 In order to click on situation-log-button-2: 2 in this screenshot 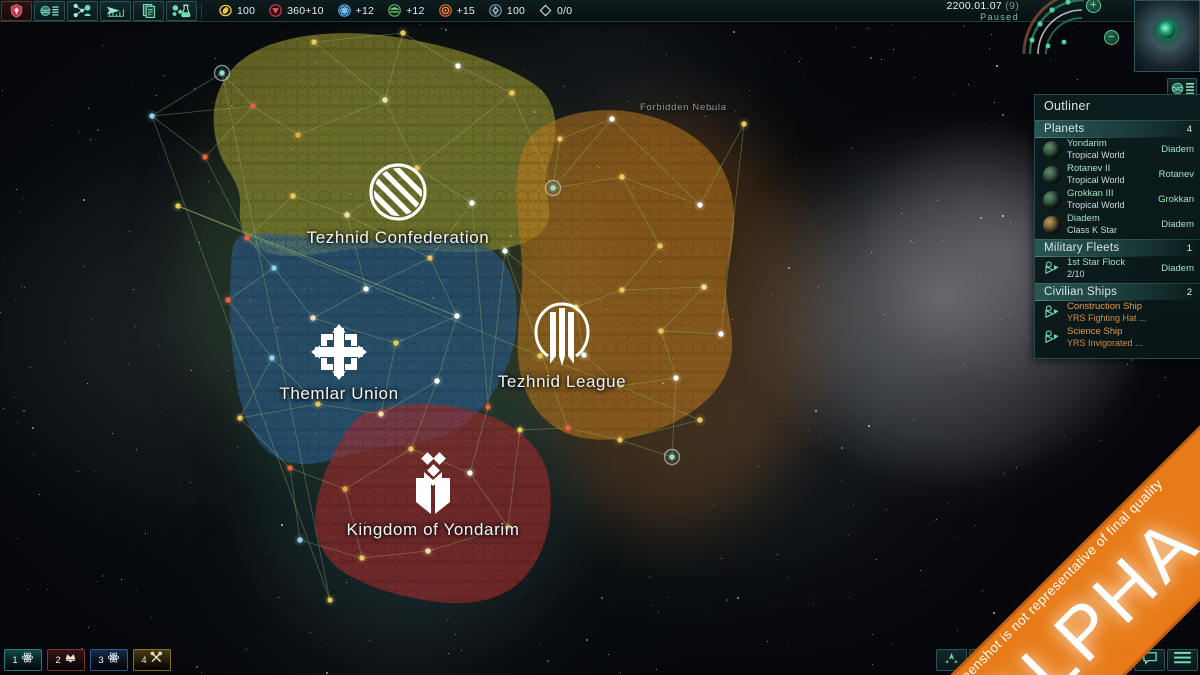, I will do `click(66, 660)`.